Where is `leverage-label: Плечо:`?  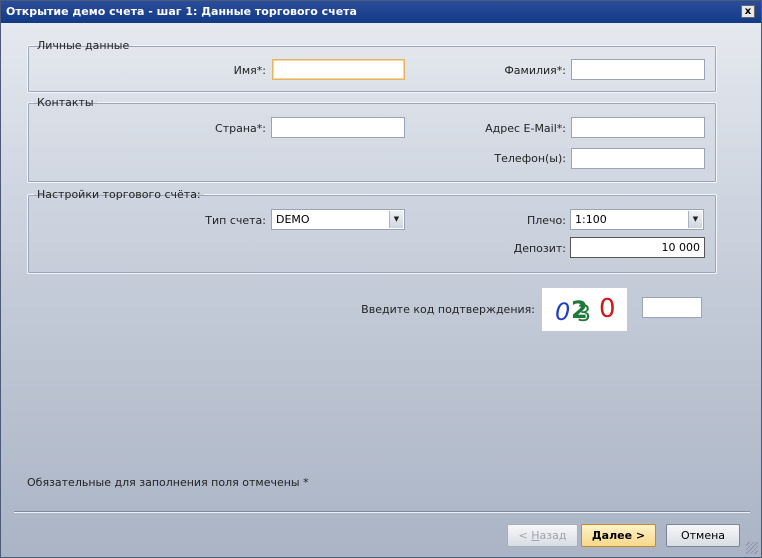
leverage-label: Плечо: is located at coordinates (546, 220).